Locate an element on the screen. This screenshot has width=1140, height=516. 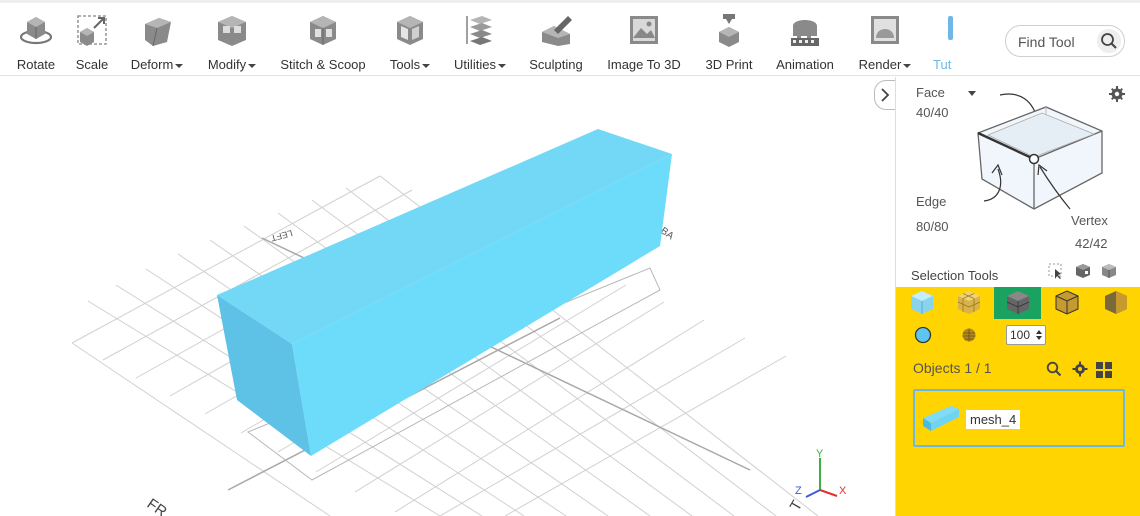
scale-label: Scale is located at coordinates (92, 64).